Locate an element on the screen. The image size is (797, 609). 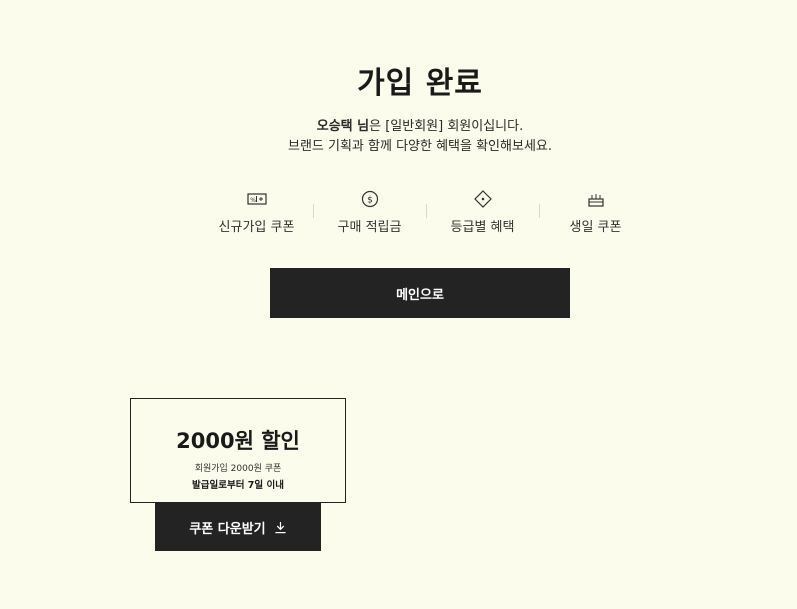
dollar-coin-icon: $ is located at coordinates (369, 199).